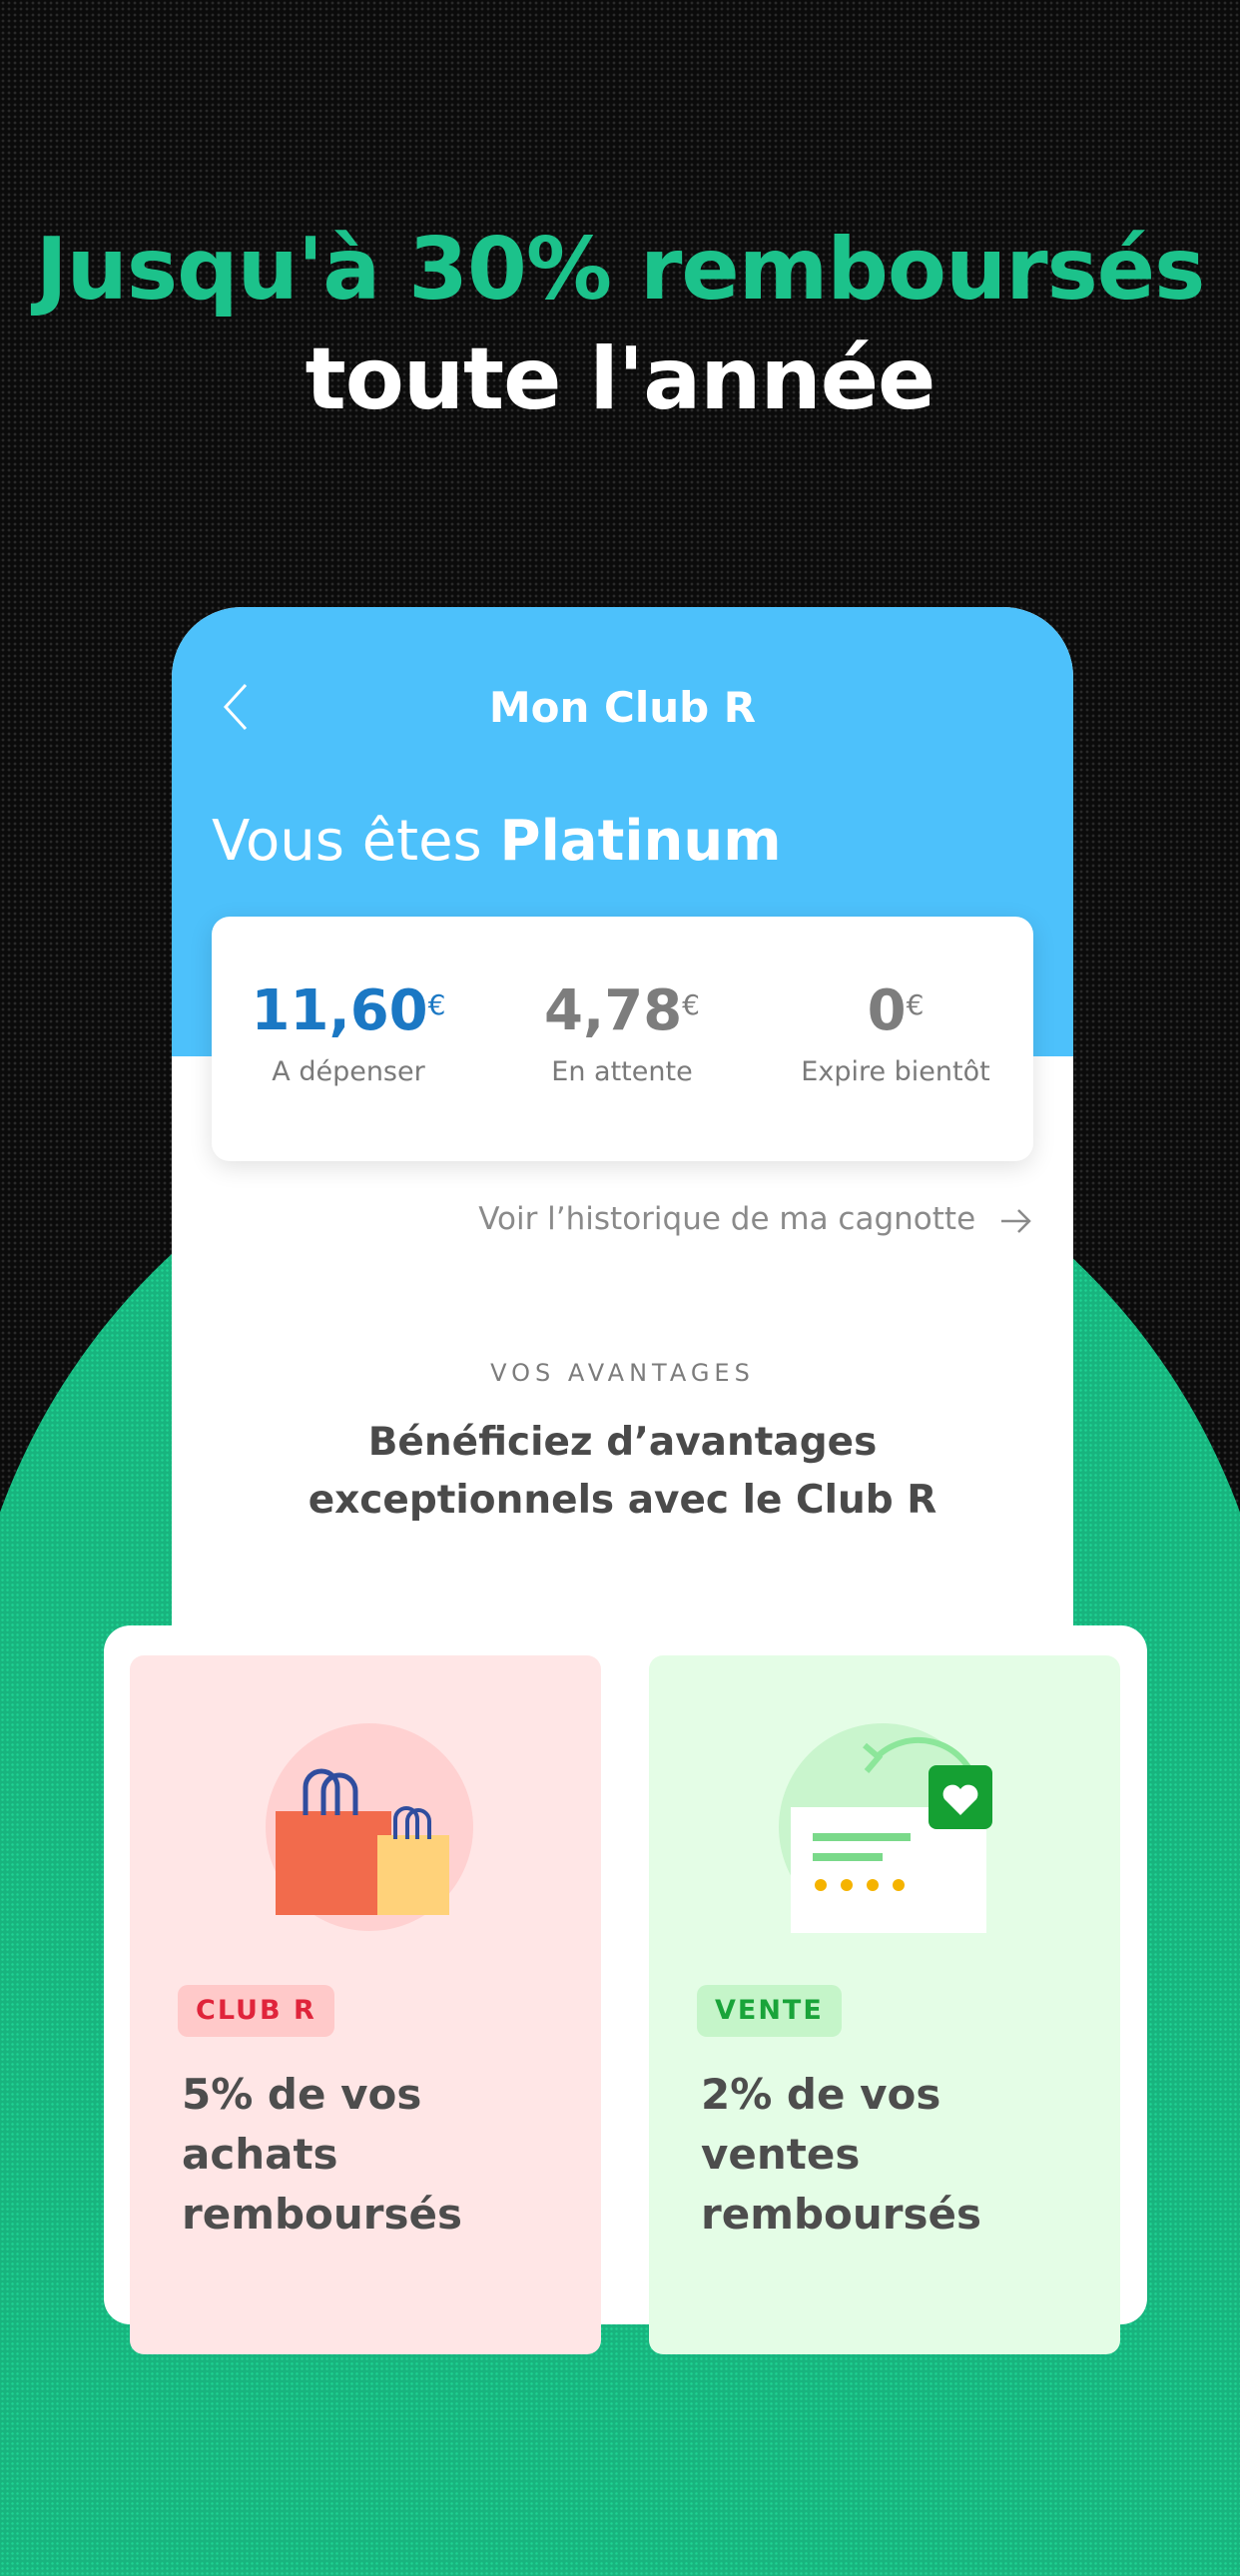 The width and height of the screenshot is (1240, 2576). What do you see at coordinates (896, 1011) in the screenshot?
I see `balance-amount: 0€` at bounding box center [896, 1011].